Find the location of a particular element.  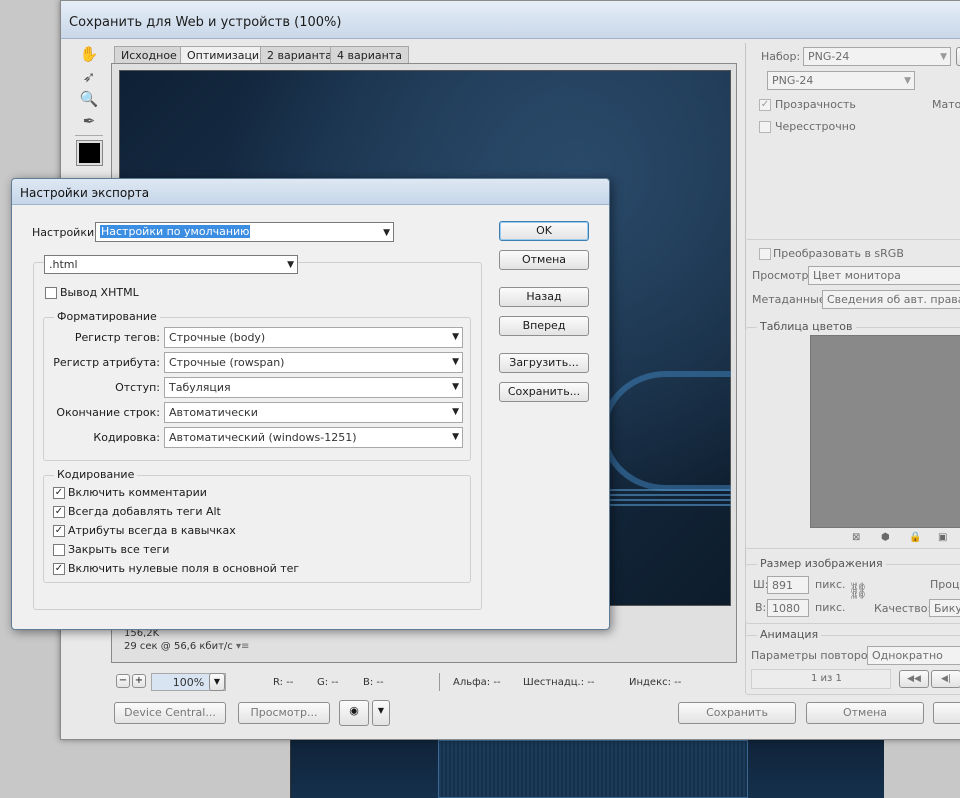

percent-label: Проце is located at coordinates (945, 584).